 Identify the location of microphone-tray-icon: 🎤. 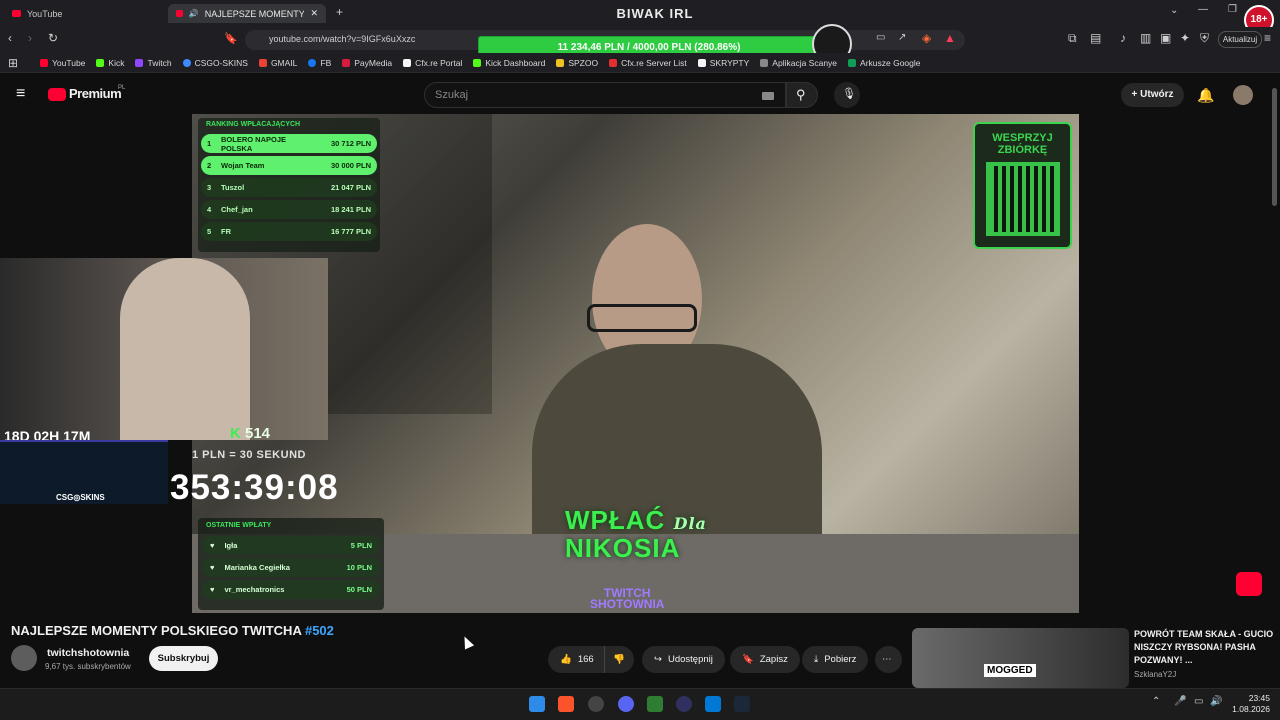
(1180, 701).